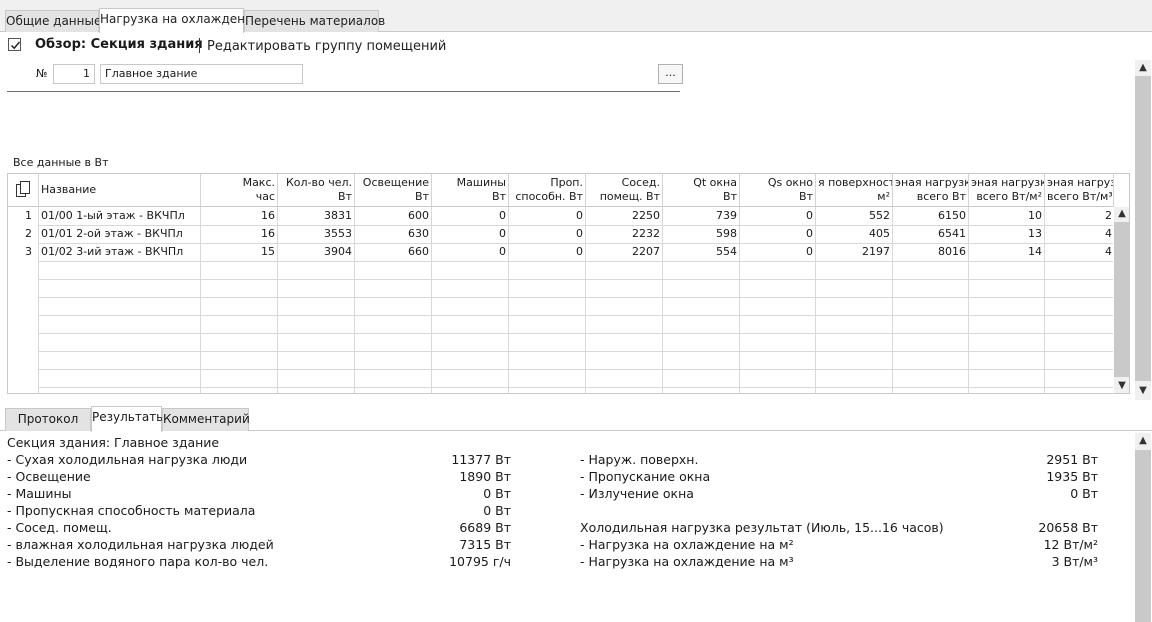 The width and height of the screenshot is (1152, 622). Describe the element at coordinates (883, 196) in the screenshot. I see `column-header-line2: м²` at that location.